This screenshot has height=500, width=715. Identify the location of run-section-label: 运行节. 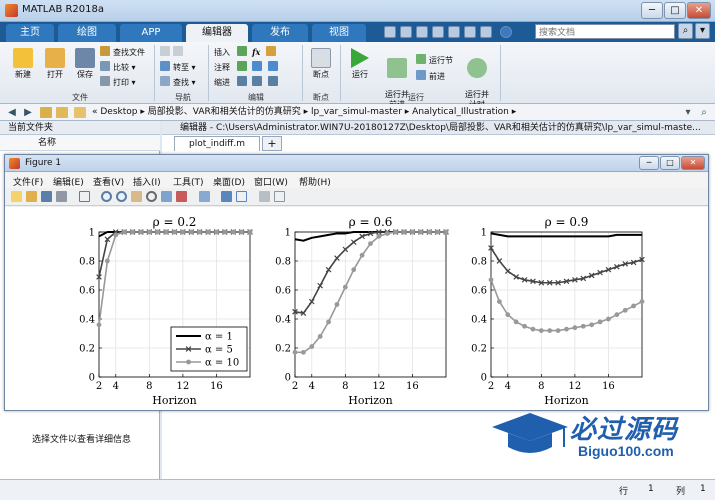
(441, 60).